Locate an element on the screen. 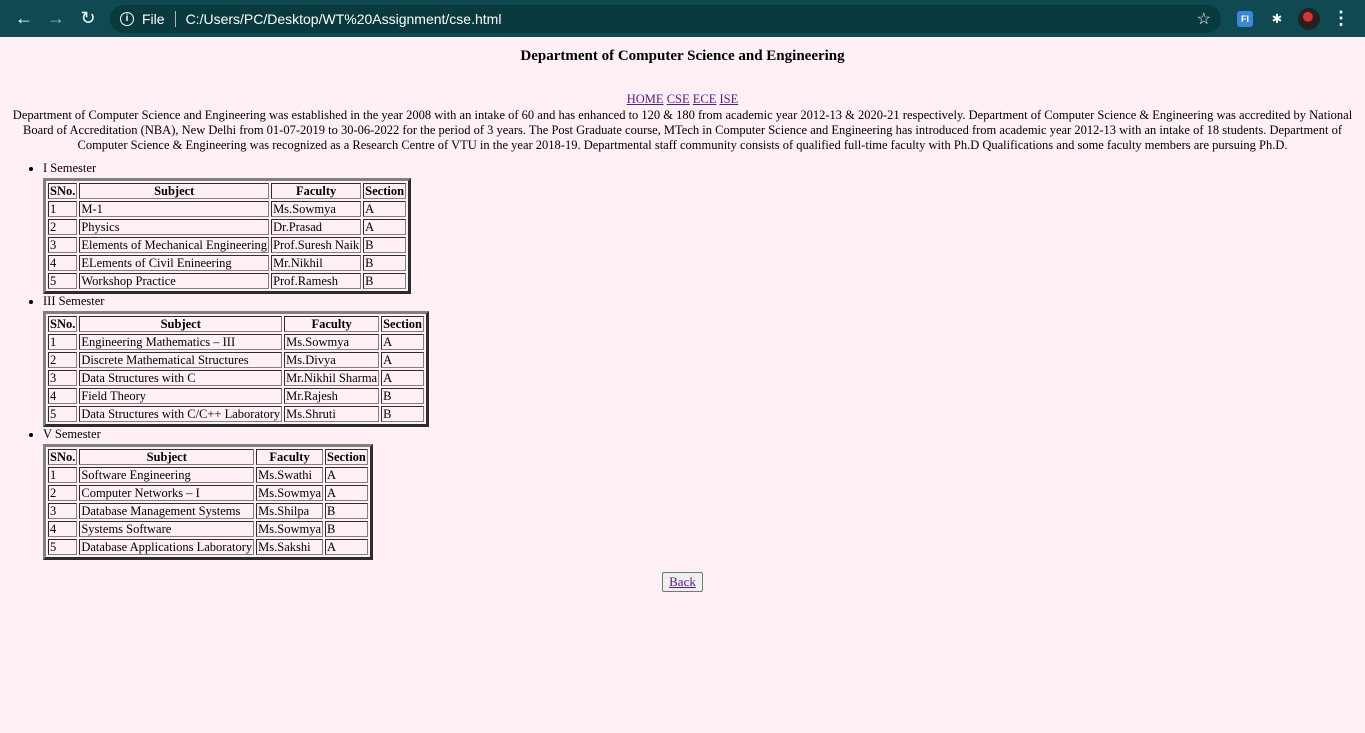  table-cell: Prof.Ramesh is located at coordinates (316, 281).